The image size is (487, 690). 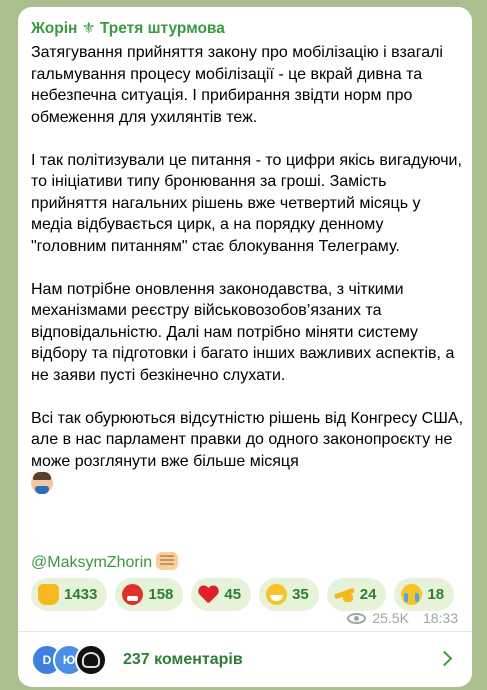 I want to click on reaction-angry: 158, so click(x=149, y=594).